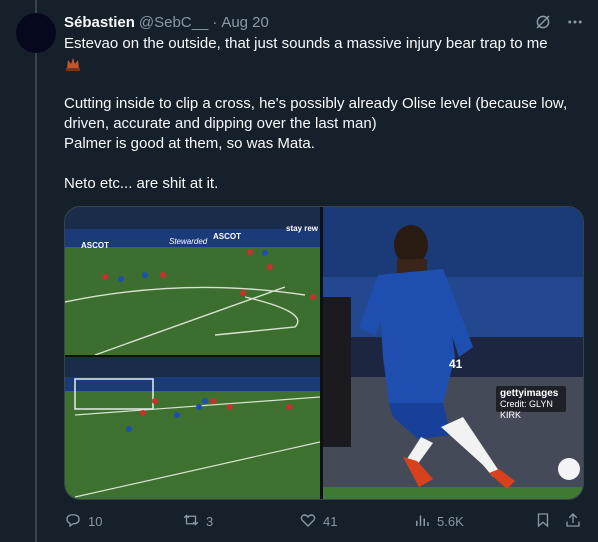  I want to click on views-icon, so click(422, 521).